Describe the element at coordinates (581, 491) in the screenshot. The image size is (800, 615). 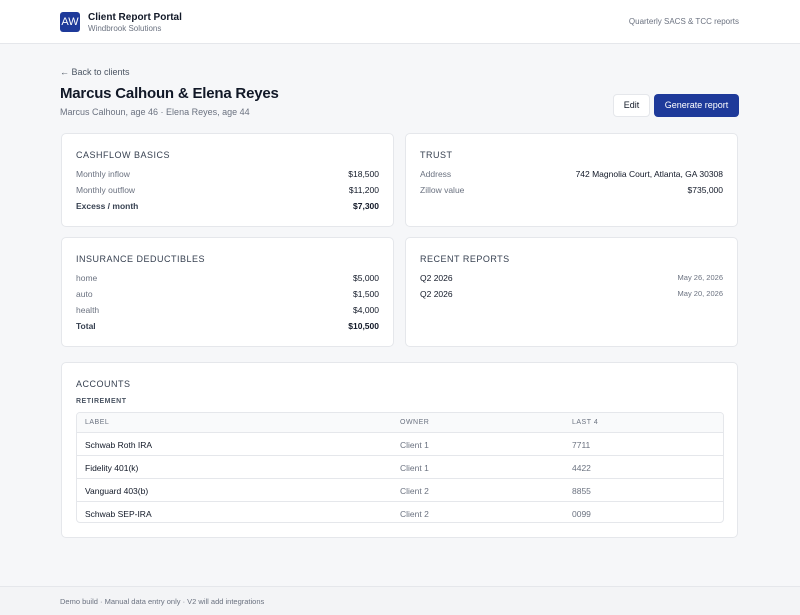
I see `account-last4: 8855` at that location.